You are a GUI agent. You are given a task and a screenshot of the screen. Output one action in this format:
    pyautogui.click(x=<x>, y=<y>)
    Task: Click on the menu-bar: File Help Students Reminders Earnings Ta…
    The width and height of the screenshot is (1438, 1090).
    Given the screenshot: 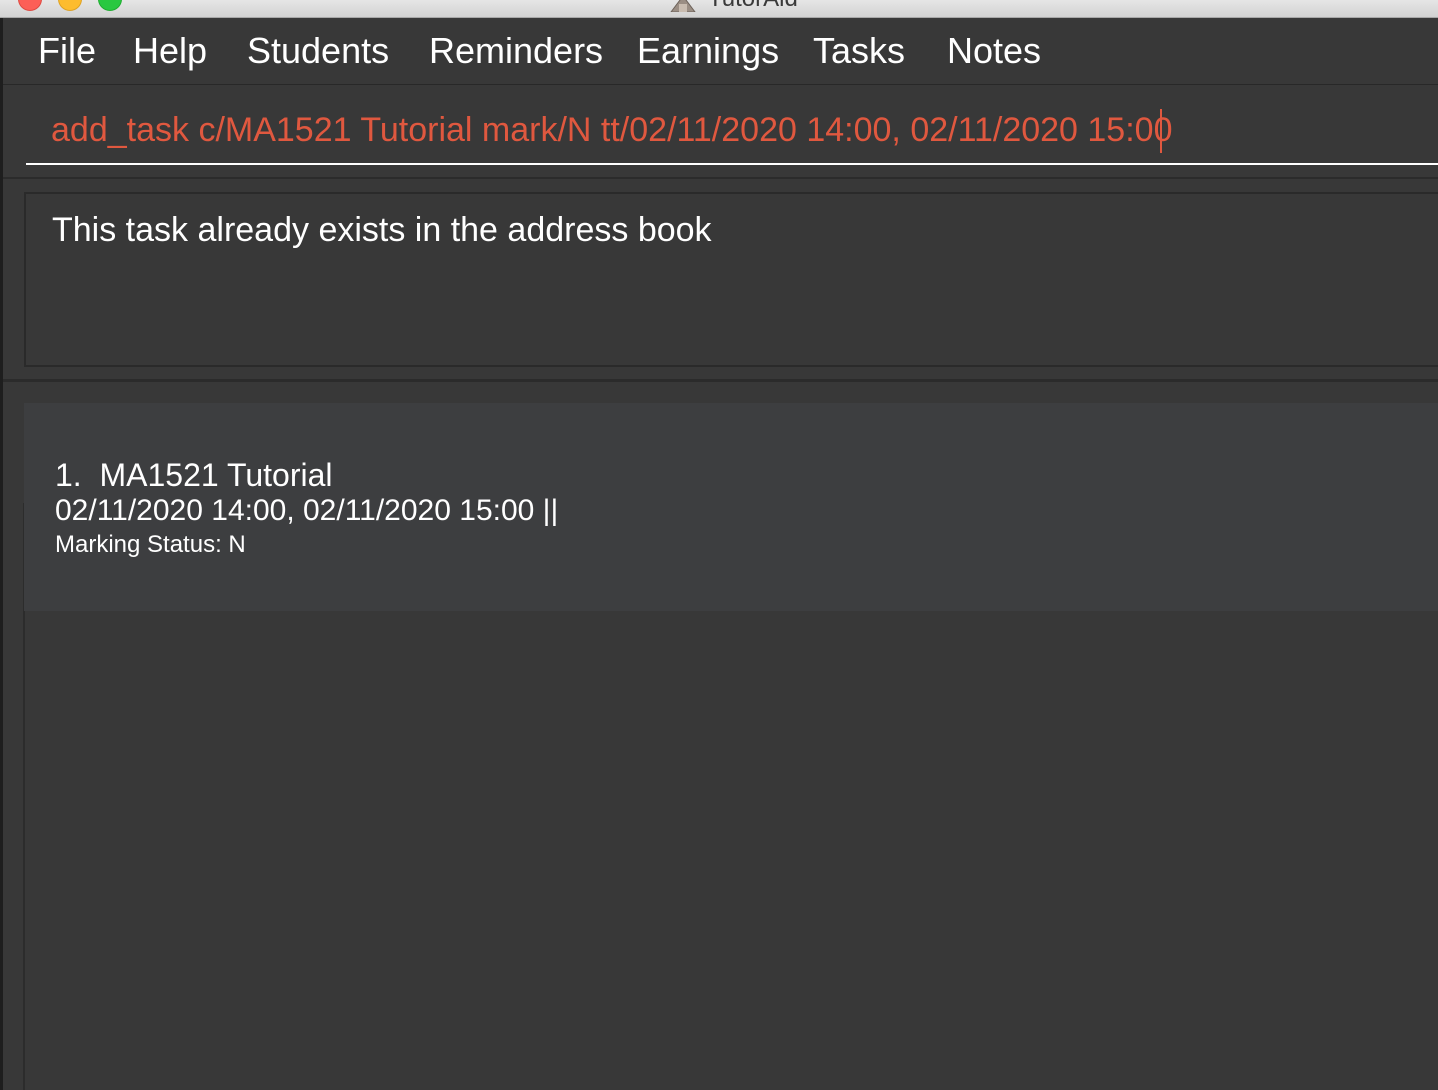 What is the action you would take?
    pyautogui.click(x=720, y=51)
    